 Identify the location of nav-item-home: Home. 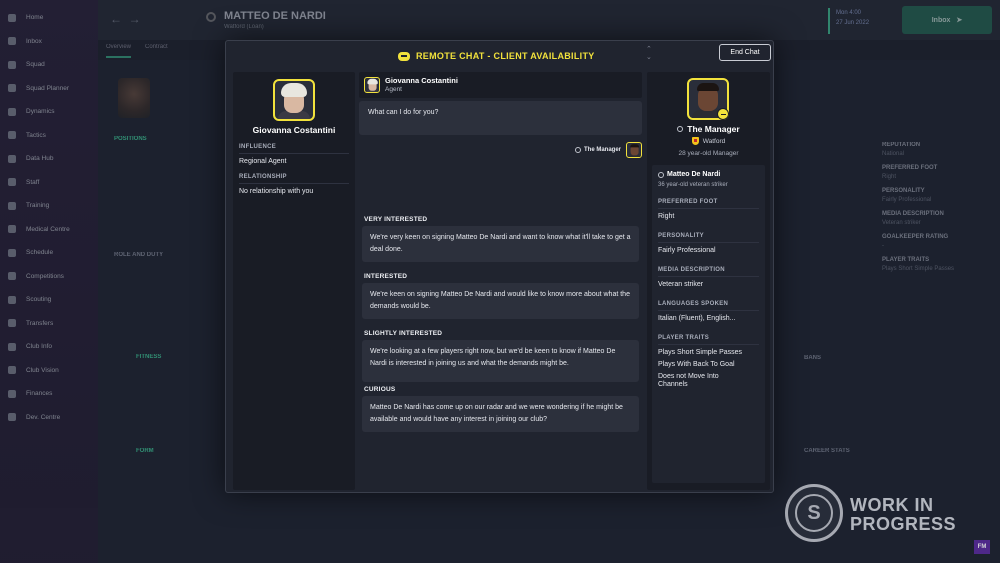
(49, 18).